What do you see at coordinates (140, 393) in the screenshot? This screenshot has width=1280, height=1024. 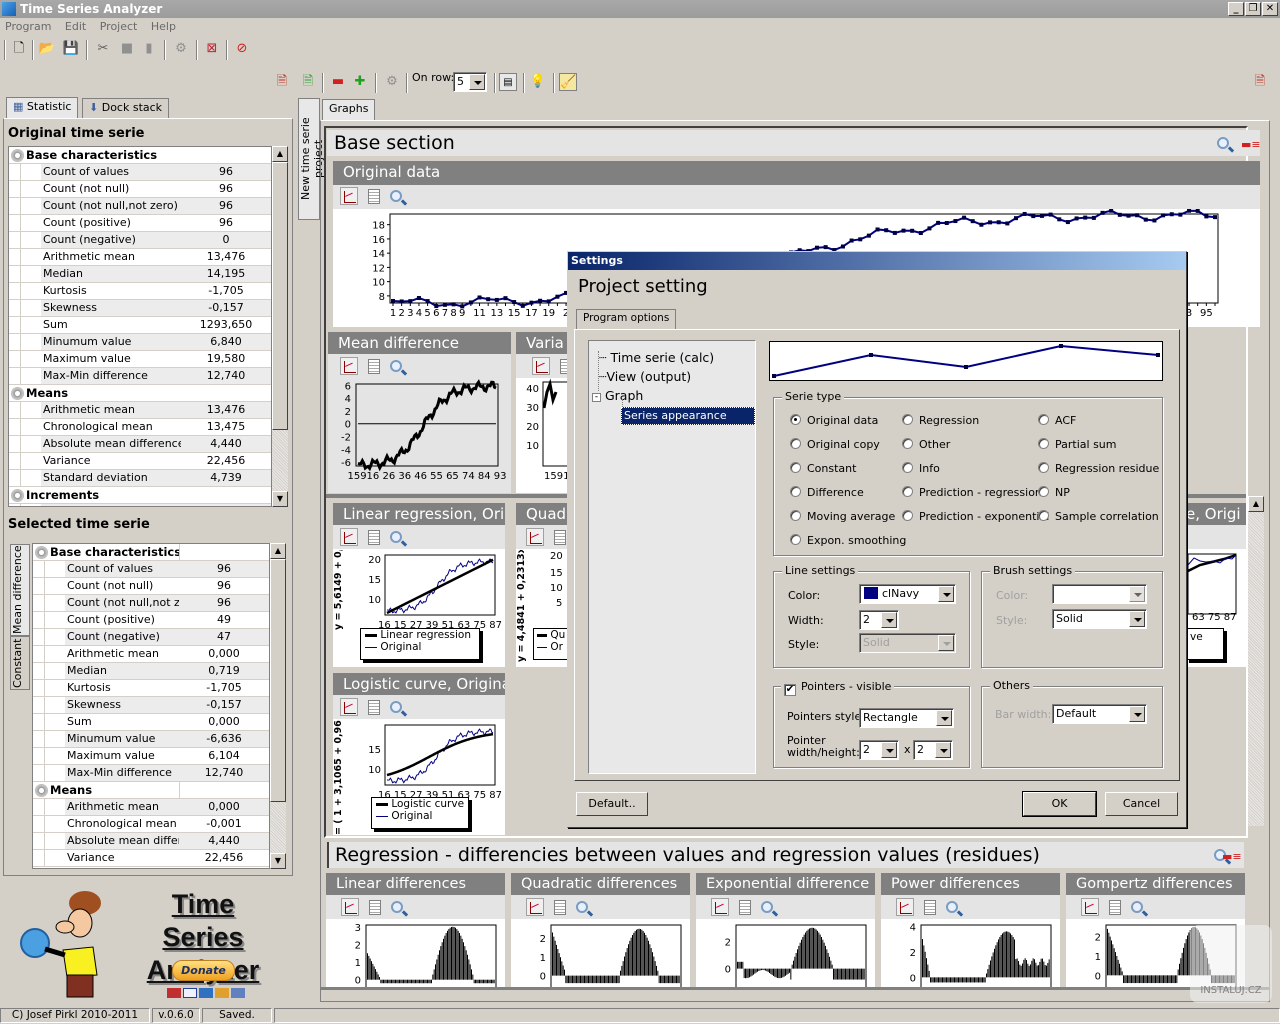 I see `stats-category: Means` at bounding box center [140, 393].